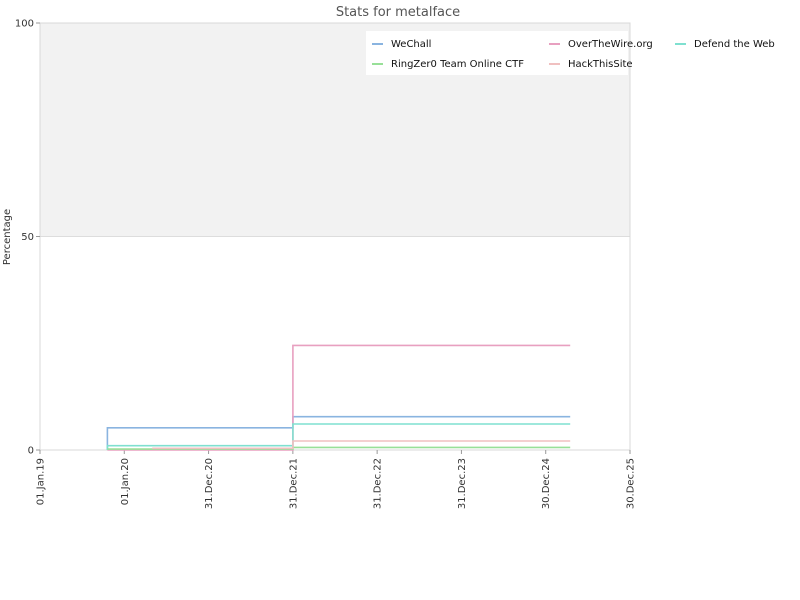 The height and width of the screenshot is (600, 800). I want to click on x-tick-label: 30.Dec.25, so click(631, 483).